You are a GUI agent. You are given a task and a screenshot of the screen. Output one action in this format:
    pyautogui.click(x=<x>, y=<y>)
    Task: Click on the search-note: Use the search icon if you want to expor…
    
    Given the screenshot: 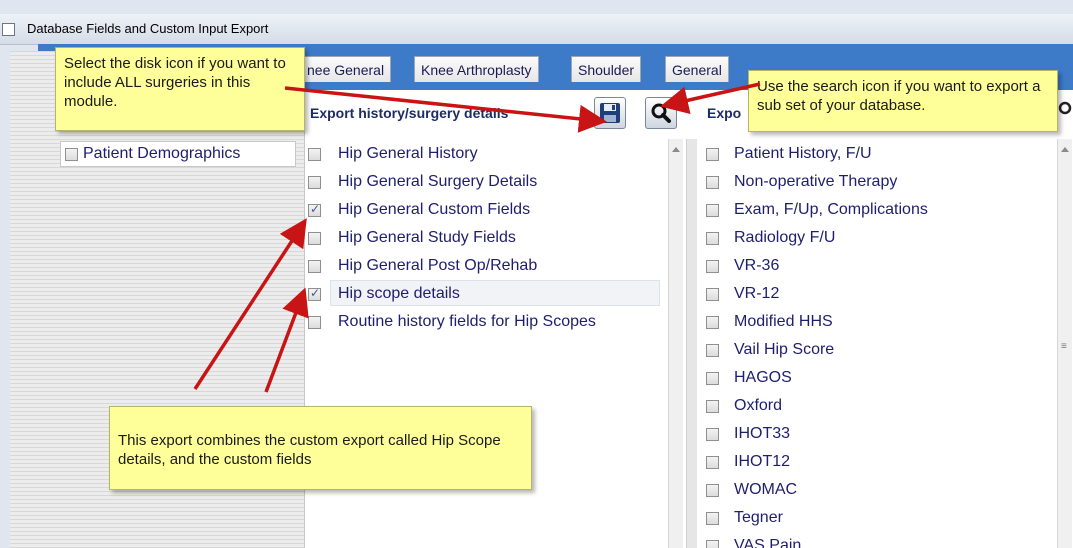 What is the action you would take?
    pyautogui.click(x=903, y=101)
    